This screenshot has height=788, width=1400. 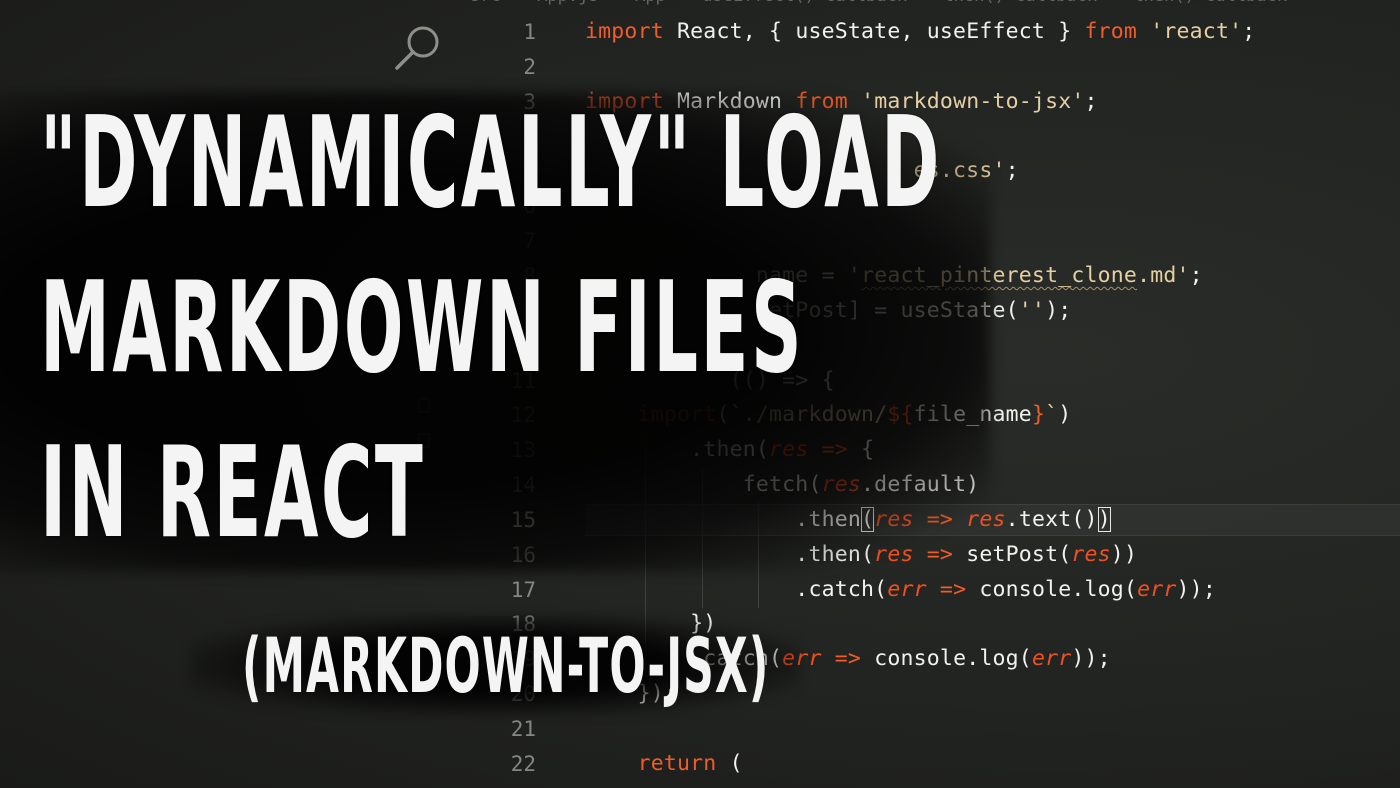 I want to click on code-token: (, so click(x=729, y=763).